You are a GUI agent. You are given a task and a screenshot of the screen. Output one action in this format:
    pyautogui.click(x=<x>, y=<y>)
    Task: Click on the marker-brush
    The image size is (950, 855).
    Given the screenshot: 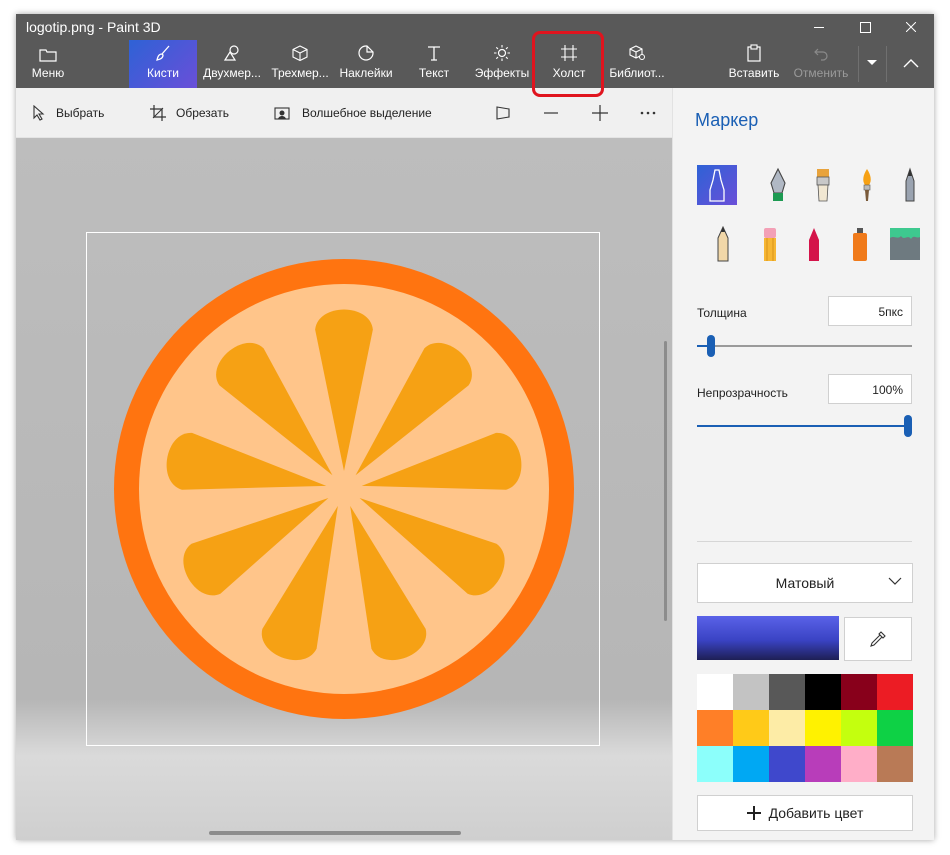 What is the action you would take?
    pyautogui.click(x=717, y=185)
    